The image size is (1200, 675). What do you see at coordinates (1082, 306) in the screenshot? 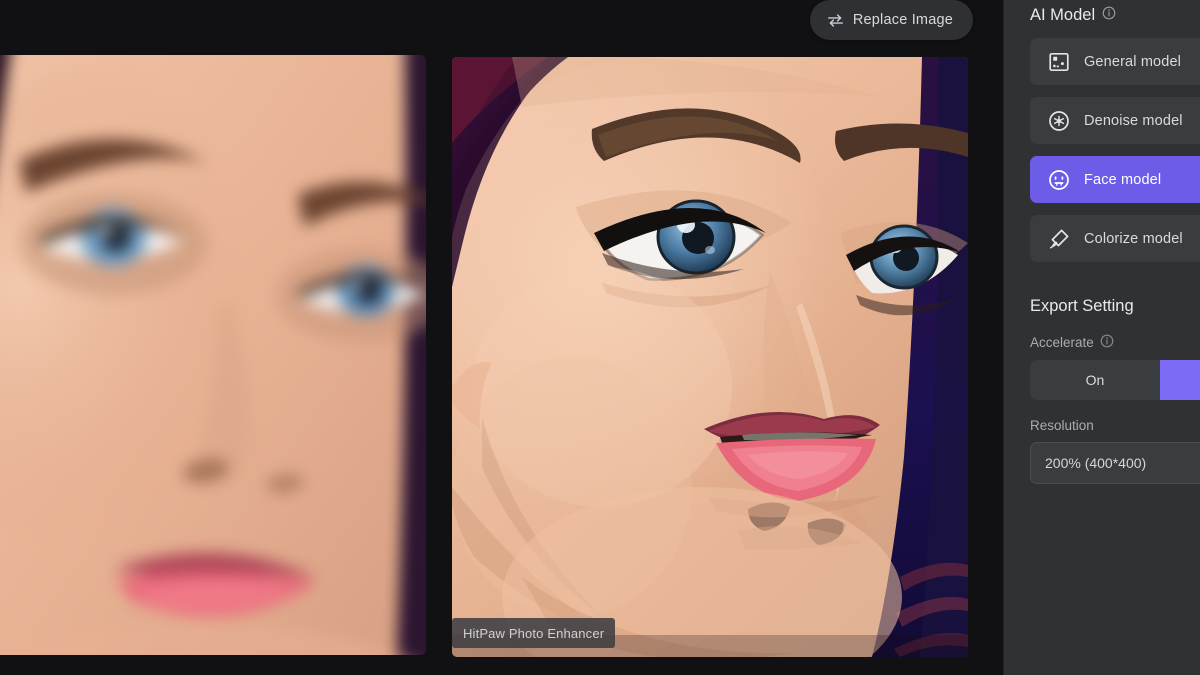
I see `export-setting-title-text: Export Setting` at bounding box center [1082, 306].